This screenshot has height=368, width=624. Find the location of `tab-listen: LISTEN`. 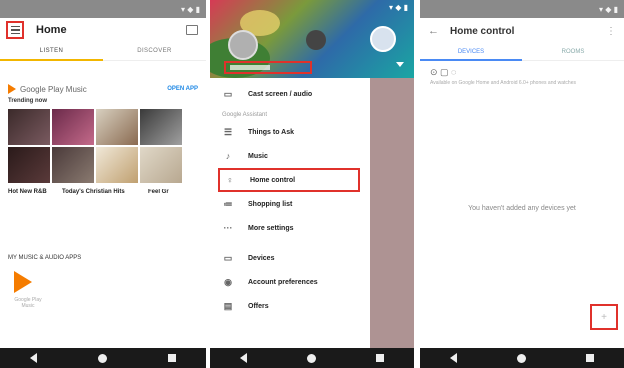

tab-listen: LISTEN is located at coordinates (51, 51).